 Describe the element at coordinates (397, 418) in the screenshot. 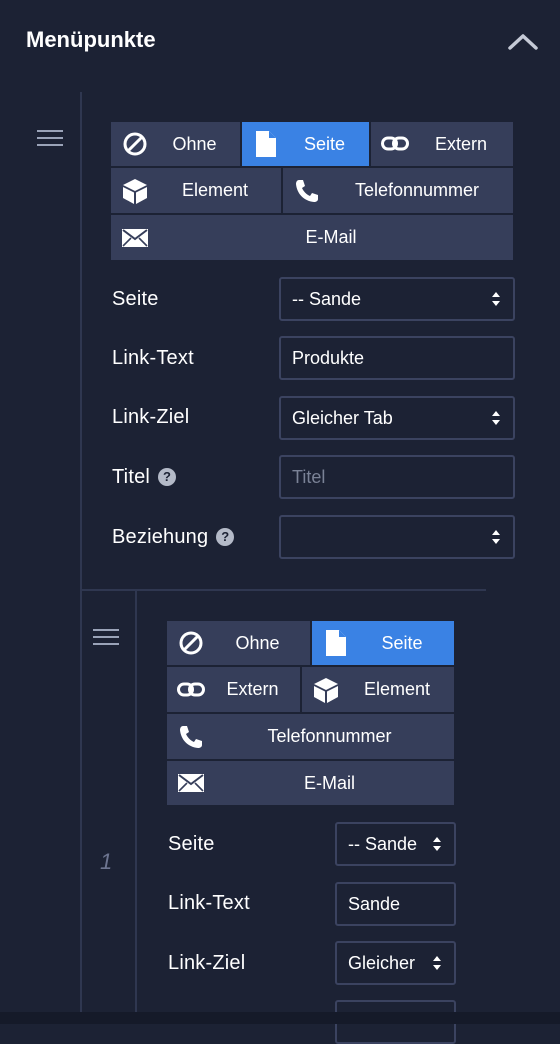

I see `link-target-select: Gleicher Tab` at that location.